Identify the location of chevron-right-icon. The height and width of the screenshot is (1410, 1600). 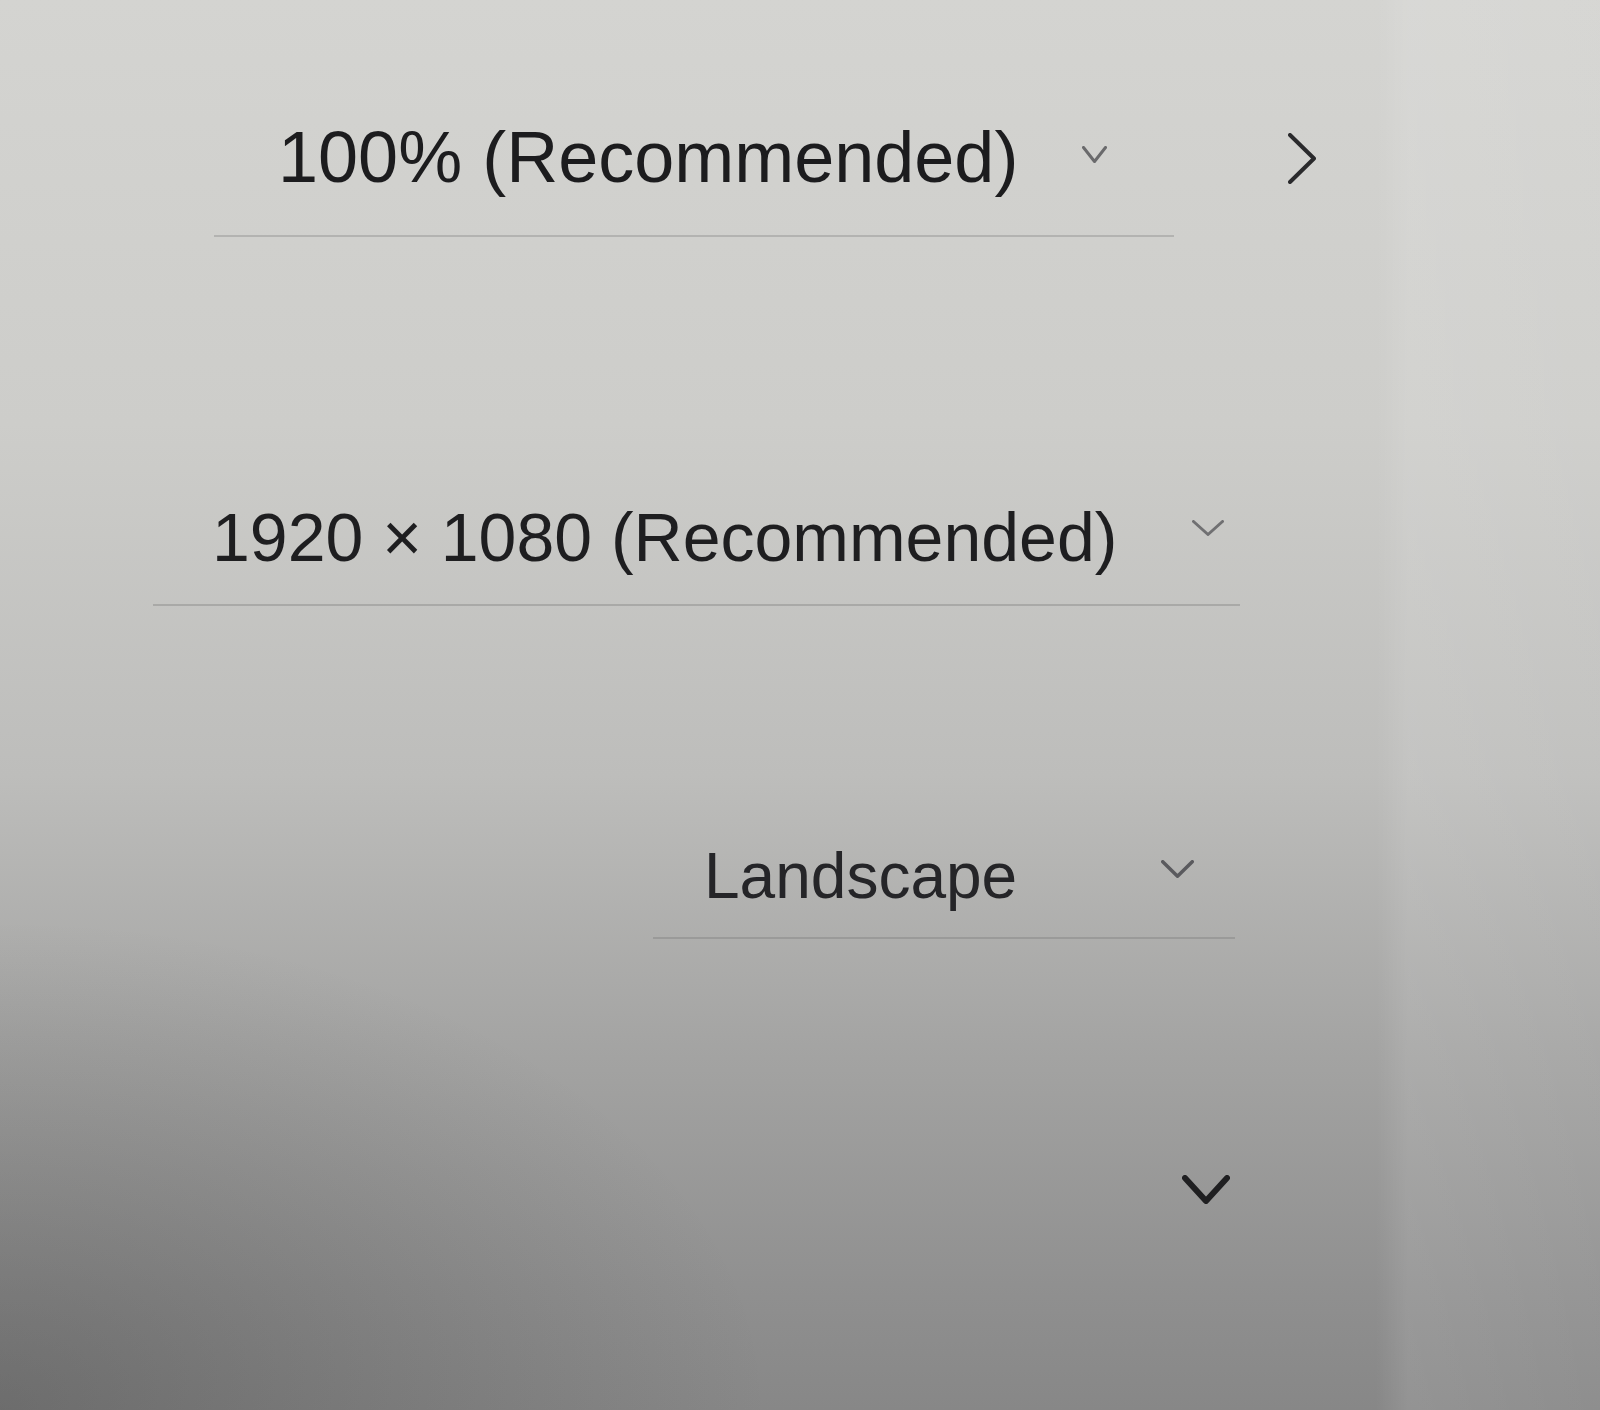
(1302, 158).